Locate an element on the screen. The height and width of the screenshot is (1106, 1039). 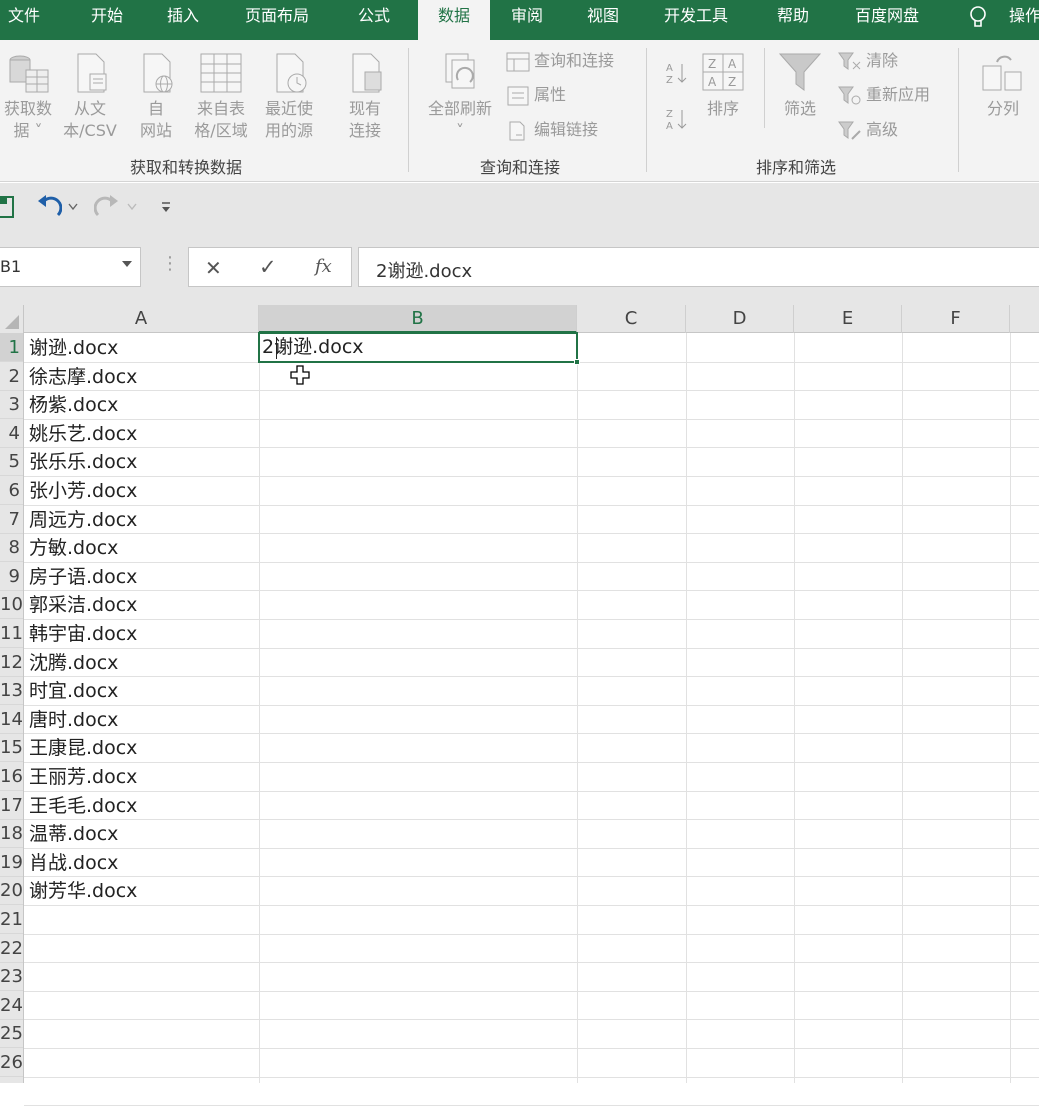
column-header-b: B is located at coordinates (418, 319).